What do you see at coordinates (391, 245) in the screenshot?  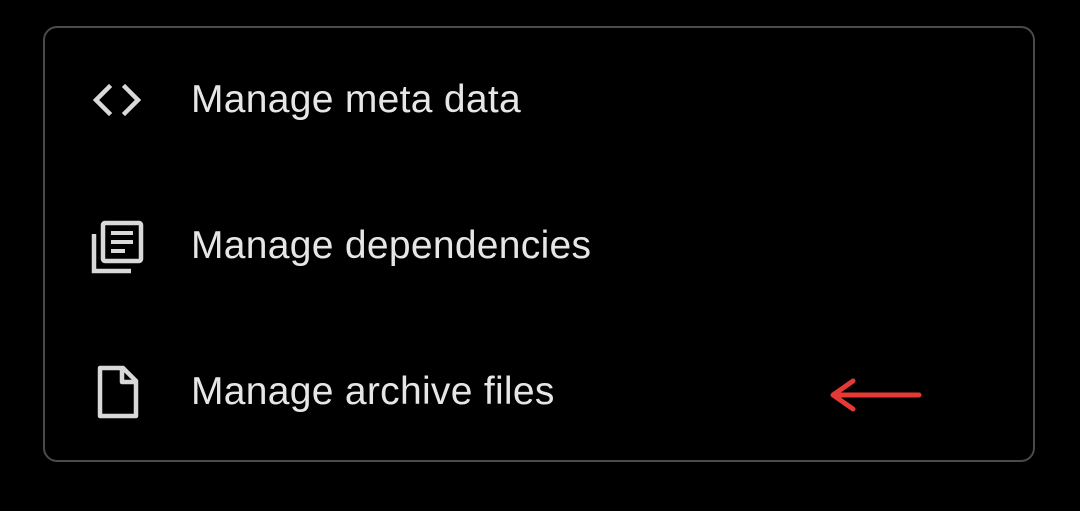 I see `menu-item-label: Manage dependencies` at bounding box center [391, 245].